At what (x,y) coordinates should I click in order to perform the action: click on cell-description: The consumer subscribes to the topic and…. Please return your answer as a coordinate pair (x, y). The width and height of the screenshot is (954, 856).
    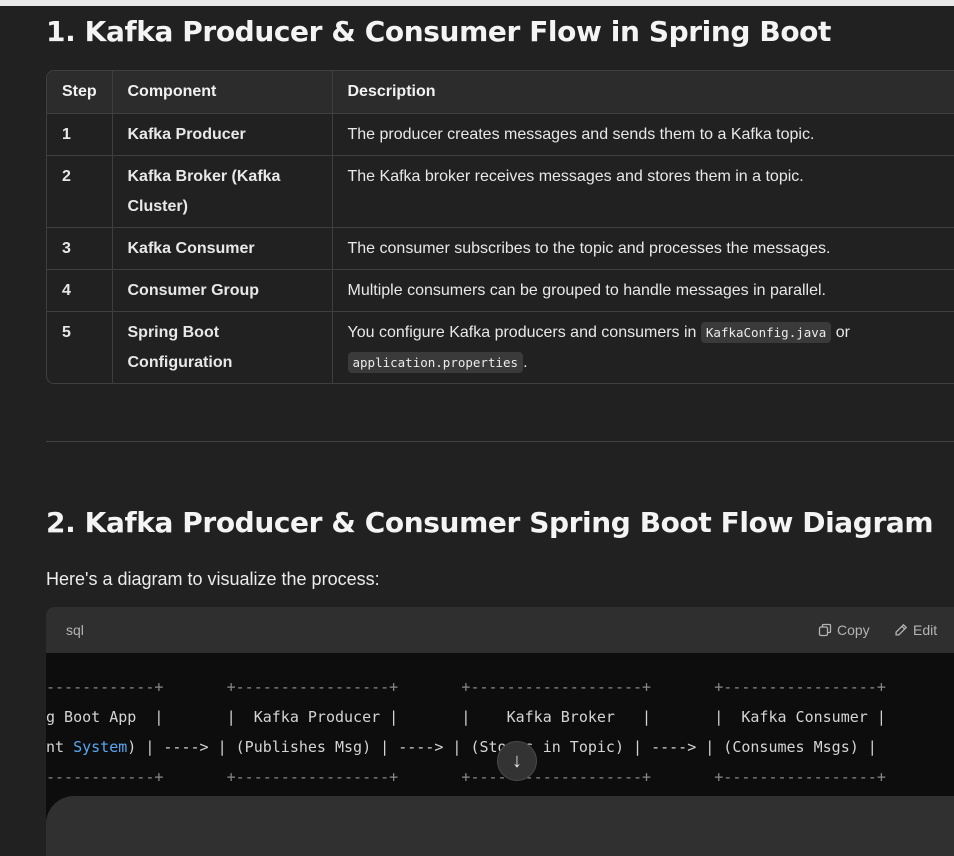
    Looking at the image, I should click on (642, 248).